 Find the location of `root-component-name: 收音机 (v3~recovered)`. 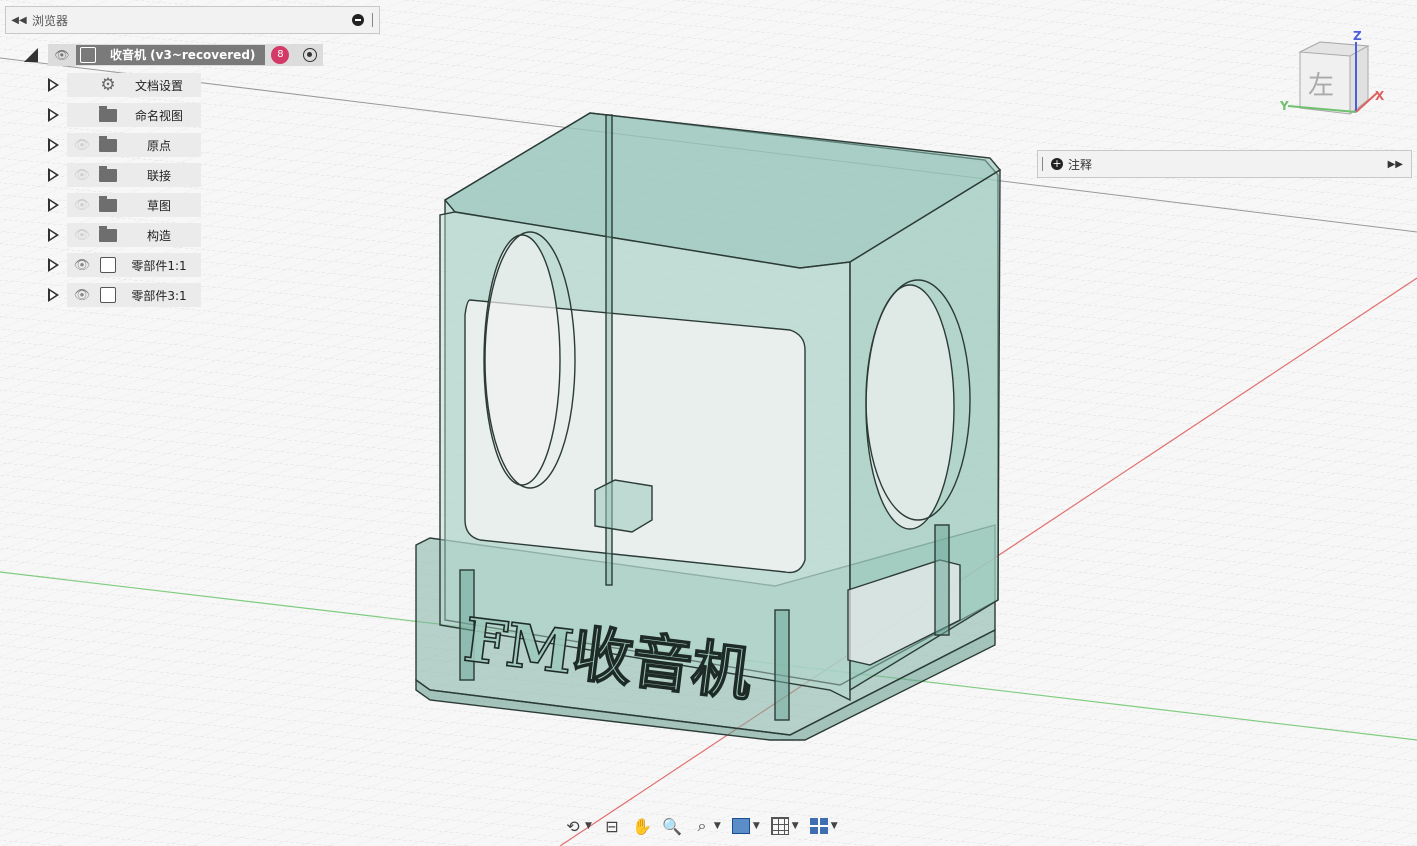

root-component-name: 收音机 (v3~recovered) is located at coordinates (183, 55).